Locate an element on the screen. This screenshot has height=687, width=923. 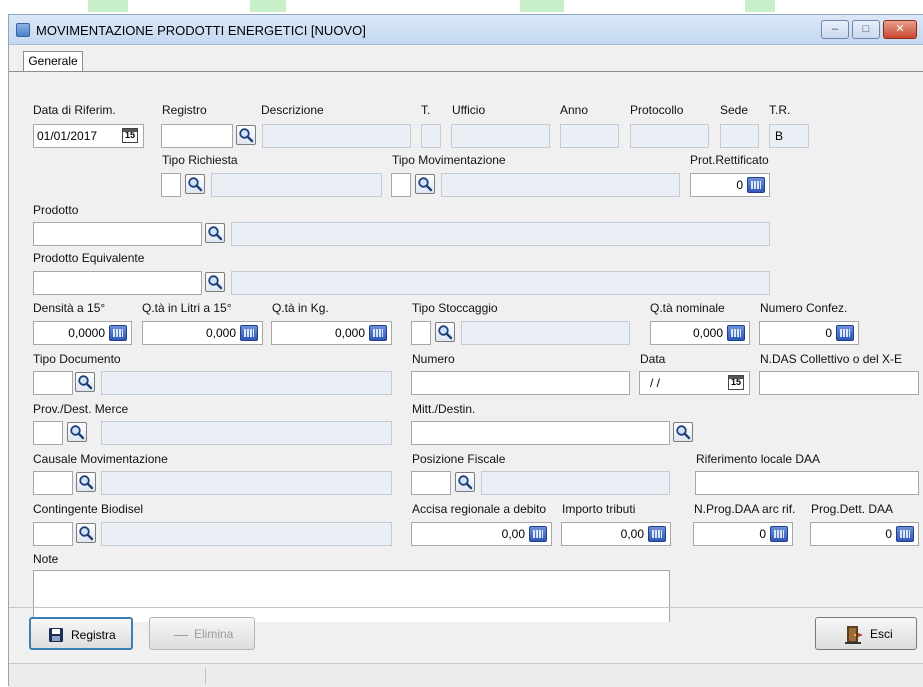
tipo-documento-label: Tipo Documento is located at coordinates (77, 359).